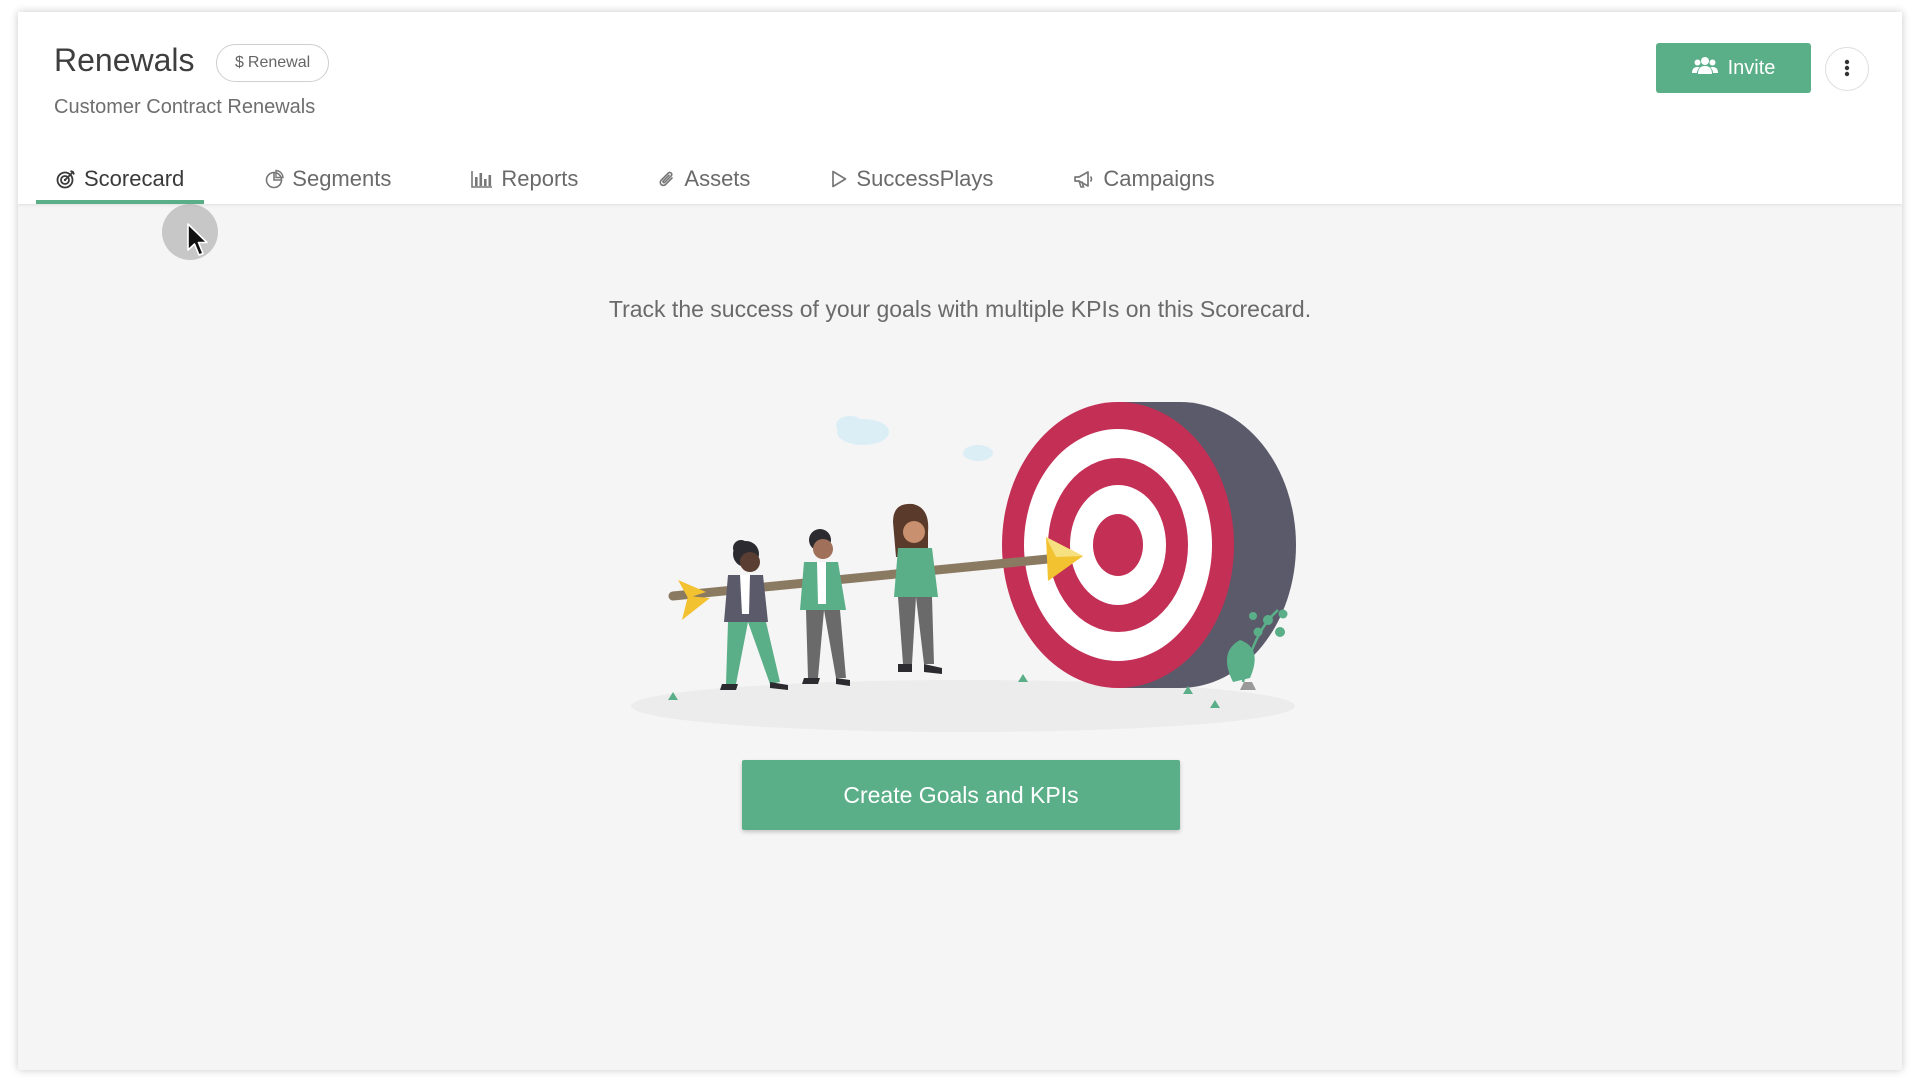 The width and height of the screenshot is (1920, 1080). What do you see at coordinates (961, 795) in the screenshot?
I see `create-goals-kpis-button: Create Goals and KPIs` at bounding box center [961, 795].